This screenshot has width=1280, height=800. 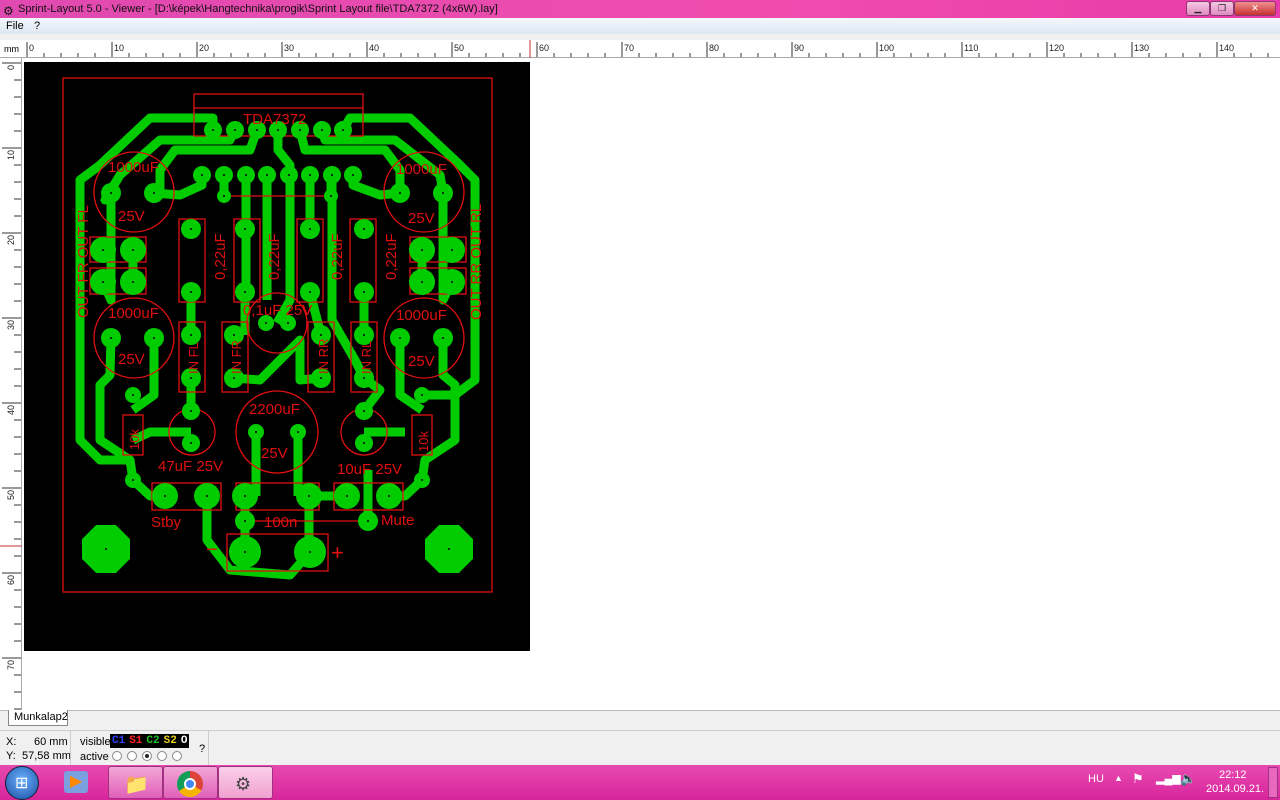 What do you see at coordinates (94, 757) in the screenshot?
I see `active-label: active` at bounding box center [94, 757].